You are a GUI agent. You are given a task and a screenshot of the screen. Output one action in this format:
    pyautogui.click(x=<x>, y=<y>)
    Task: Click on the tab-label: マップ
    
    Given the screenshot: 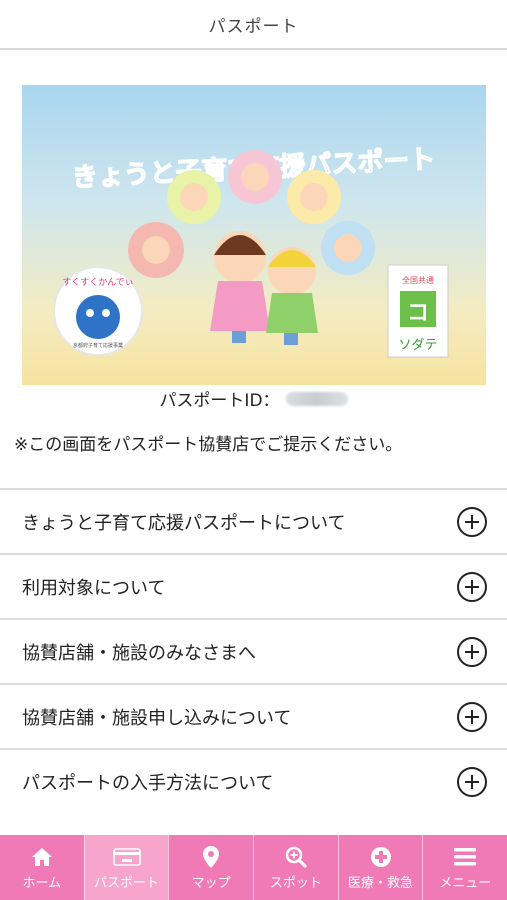 What is the action you would take?
    pyautogui.click(x=211, y=883)
    